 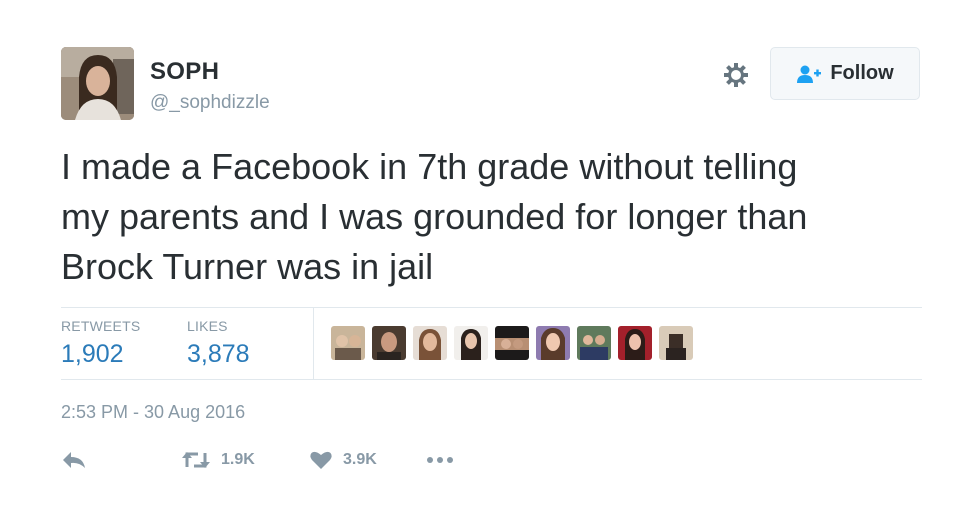 I want to click on liker-avatars, so click(x=512, y=343).